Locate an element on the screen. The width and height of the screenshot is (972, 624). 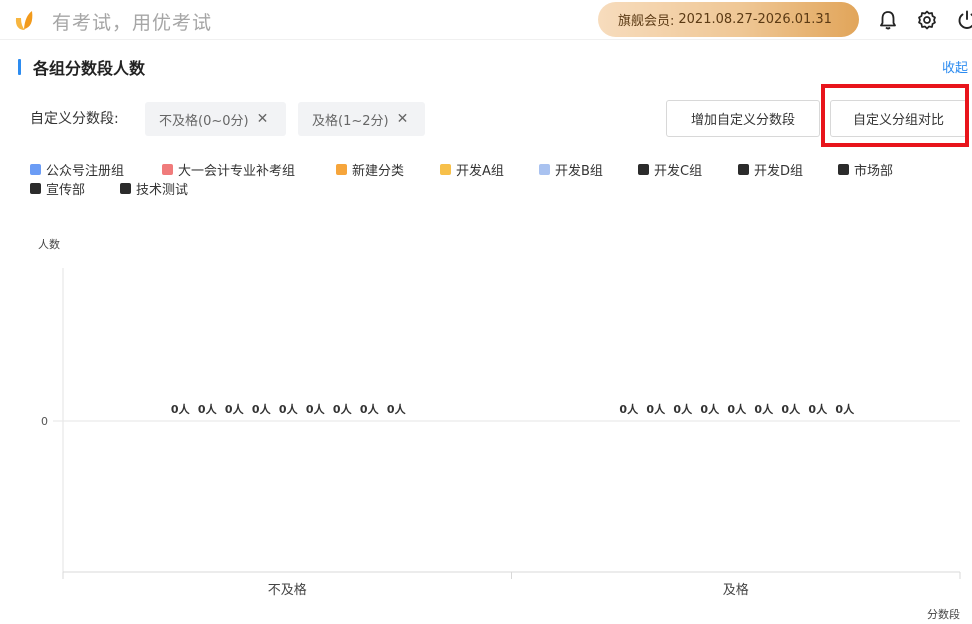
legend-label: 开发C组 is located at coordinates (678, 171).